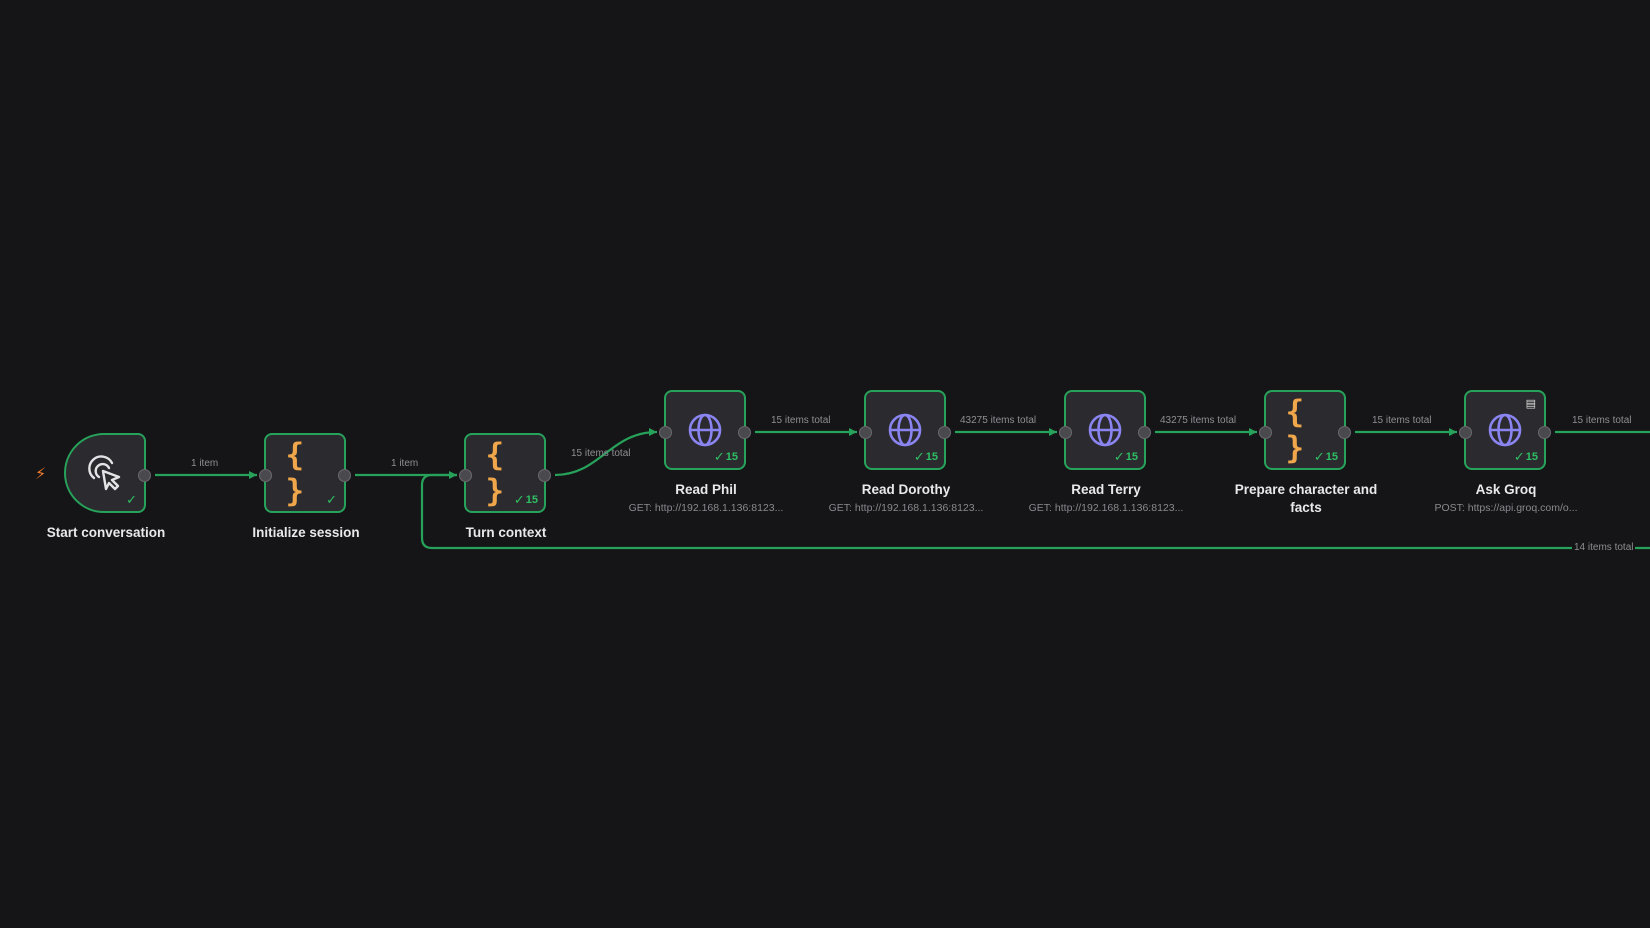 The image size is (1650, 928). Describe the element at coordinates (1602, 420) in the screenshot. I see `edge-label-groq-out: 15 items total` at that location.